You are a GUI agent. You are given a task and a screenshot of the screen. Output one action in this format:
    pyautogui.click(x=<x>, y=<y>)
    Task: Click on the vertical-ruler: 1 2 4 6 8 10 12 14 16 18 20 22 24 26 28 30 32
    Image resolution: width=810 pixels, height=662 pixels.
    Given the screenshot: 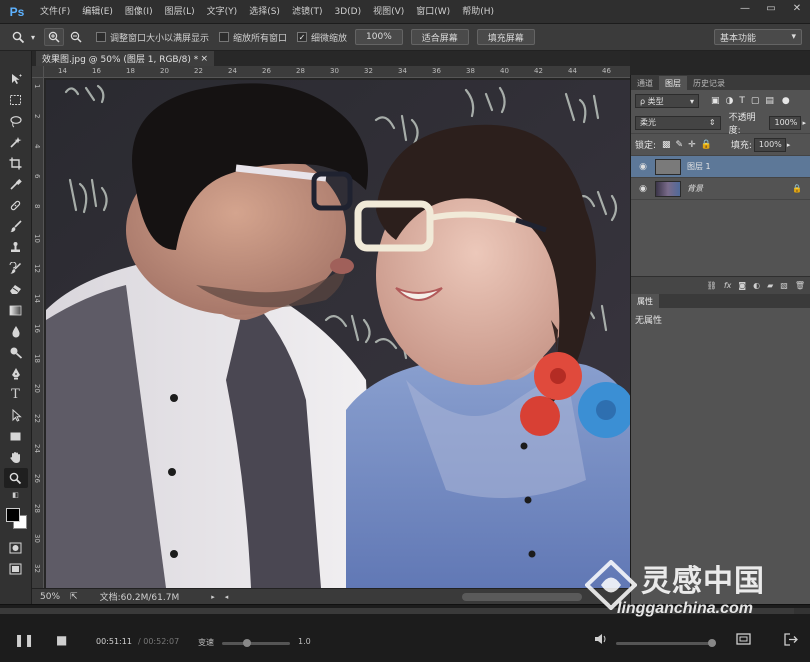 What is the action you would take?
    pyautogui.click(x=38, y=333)
    